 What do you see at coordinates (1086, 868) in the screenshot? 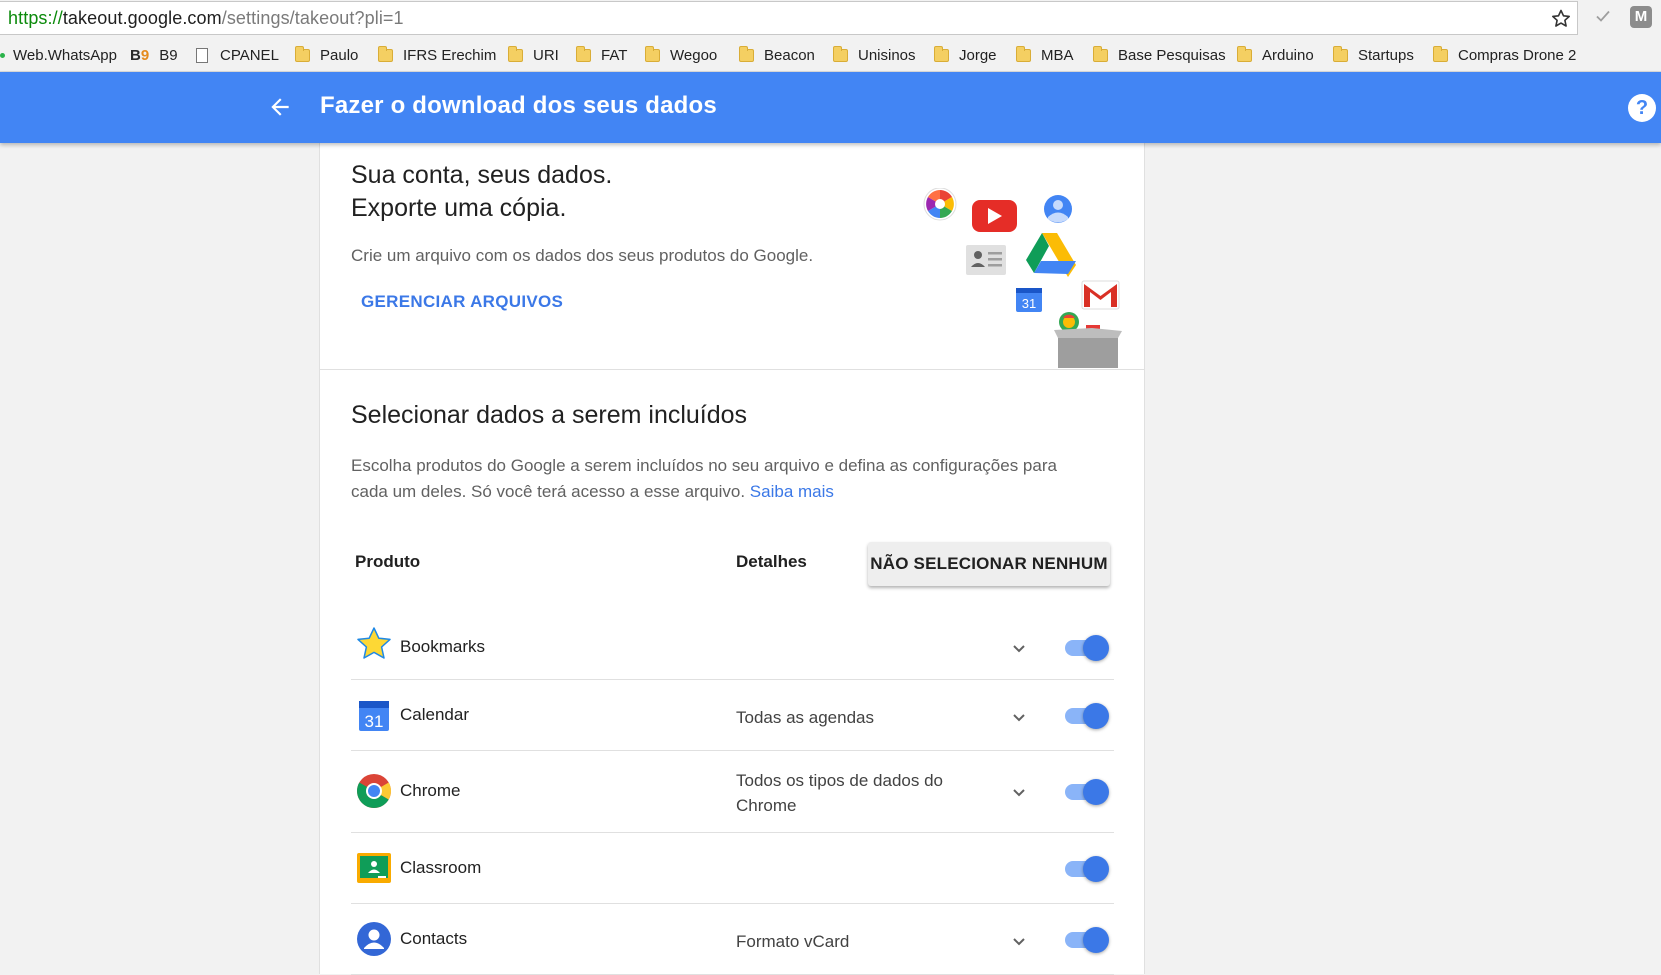
I see `toggle-classroom` at bounding box center [1086, 868].